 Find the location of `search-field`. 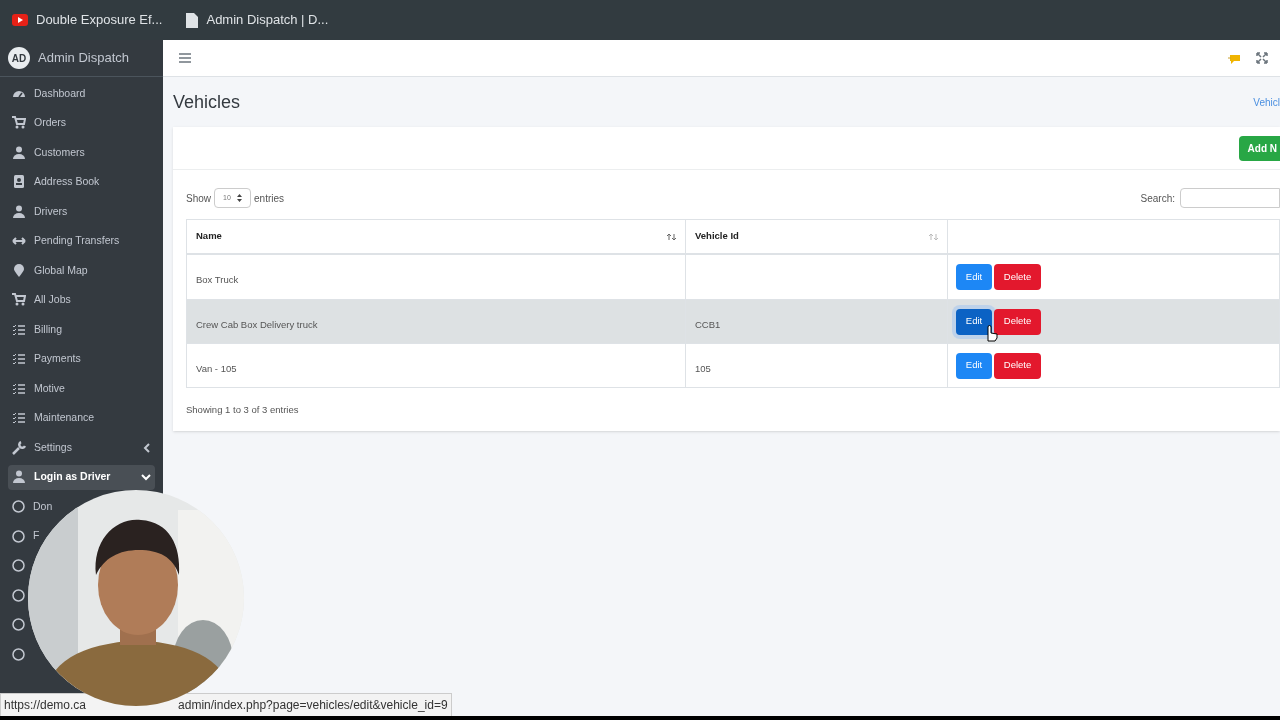

search-field is located at coordinates (1230, 198).